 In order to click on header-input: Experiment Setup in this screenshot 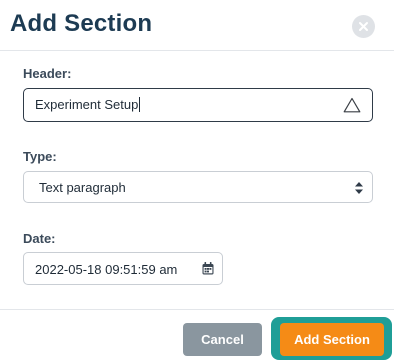, I will do `click(198, 105)`.